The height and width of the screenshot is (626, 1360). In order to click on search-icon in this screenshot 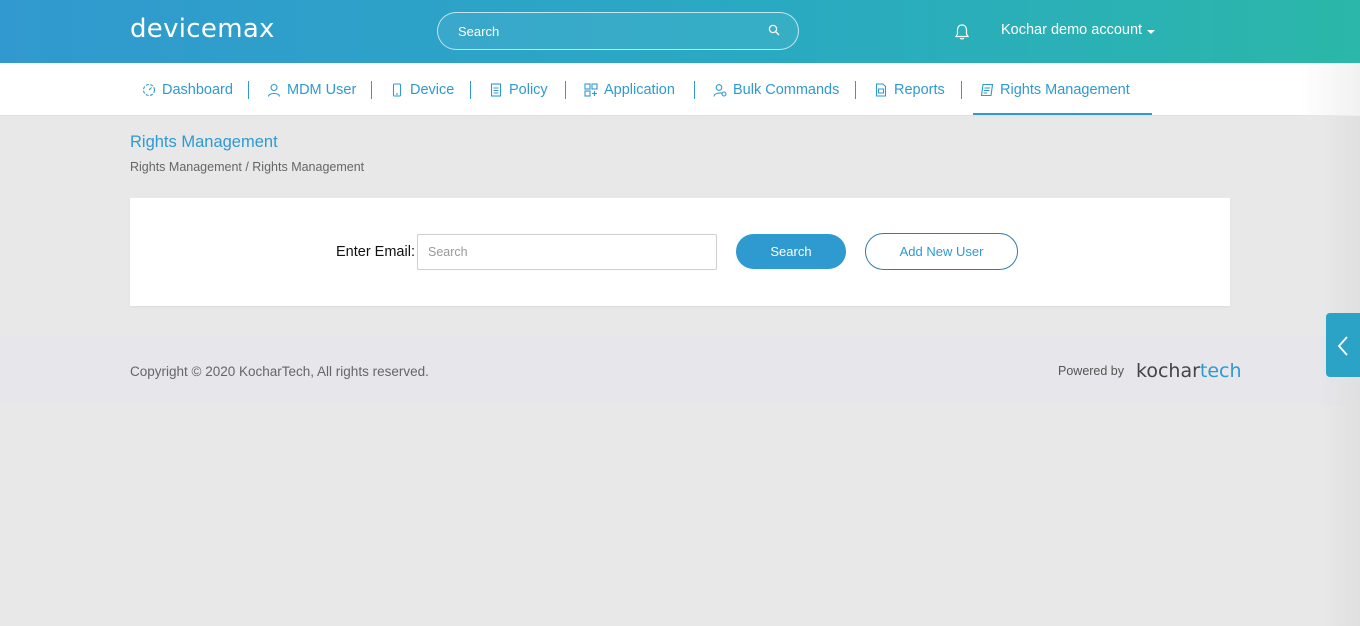, I will do `click(774, 30)`.